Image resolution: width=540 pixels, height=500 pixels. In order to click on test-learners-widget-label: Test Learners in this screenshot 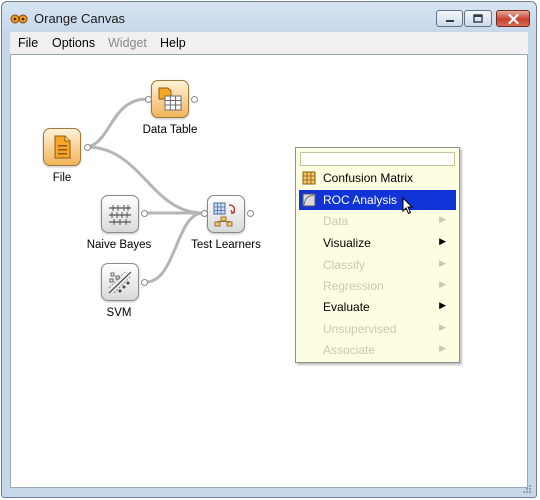, I will do `click(226, 245)`.